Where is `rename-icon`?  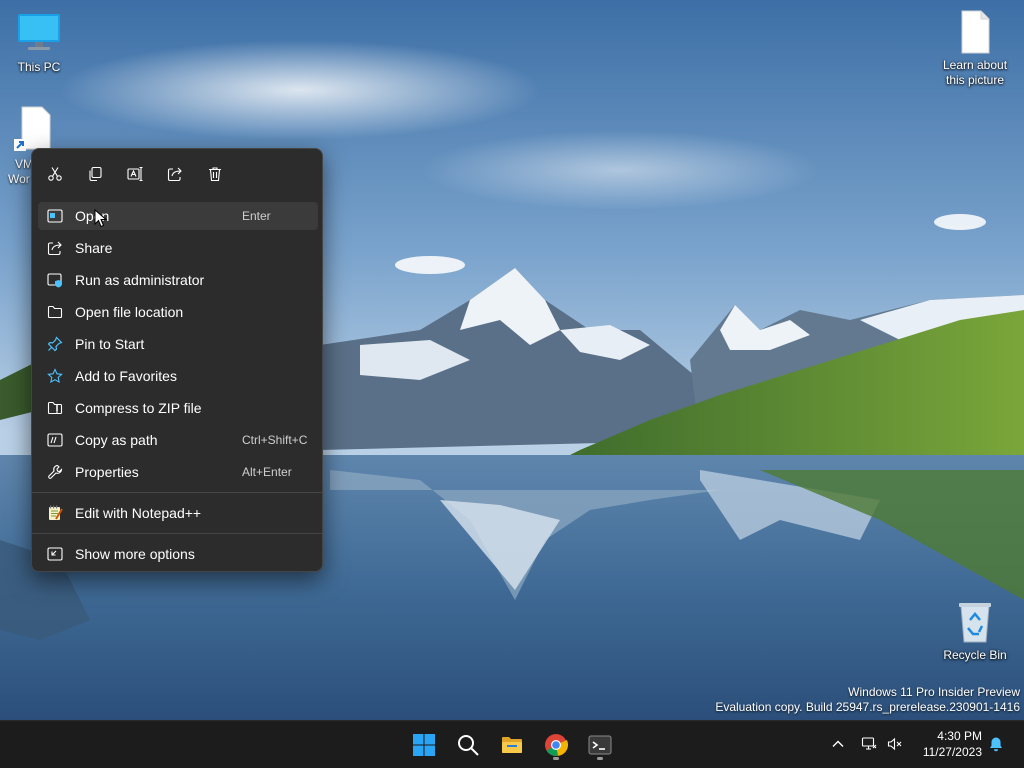
rename-icon is located at coordinates (135, 174).